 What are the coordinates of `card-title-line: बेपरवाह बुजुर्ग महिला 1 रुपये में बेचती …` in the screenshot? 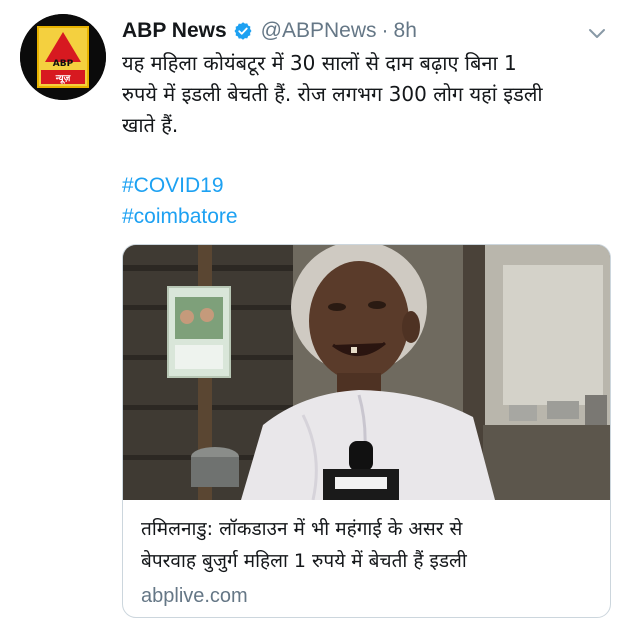 It's located at (304, 561).